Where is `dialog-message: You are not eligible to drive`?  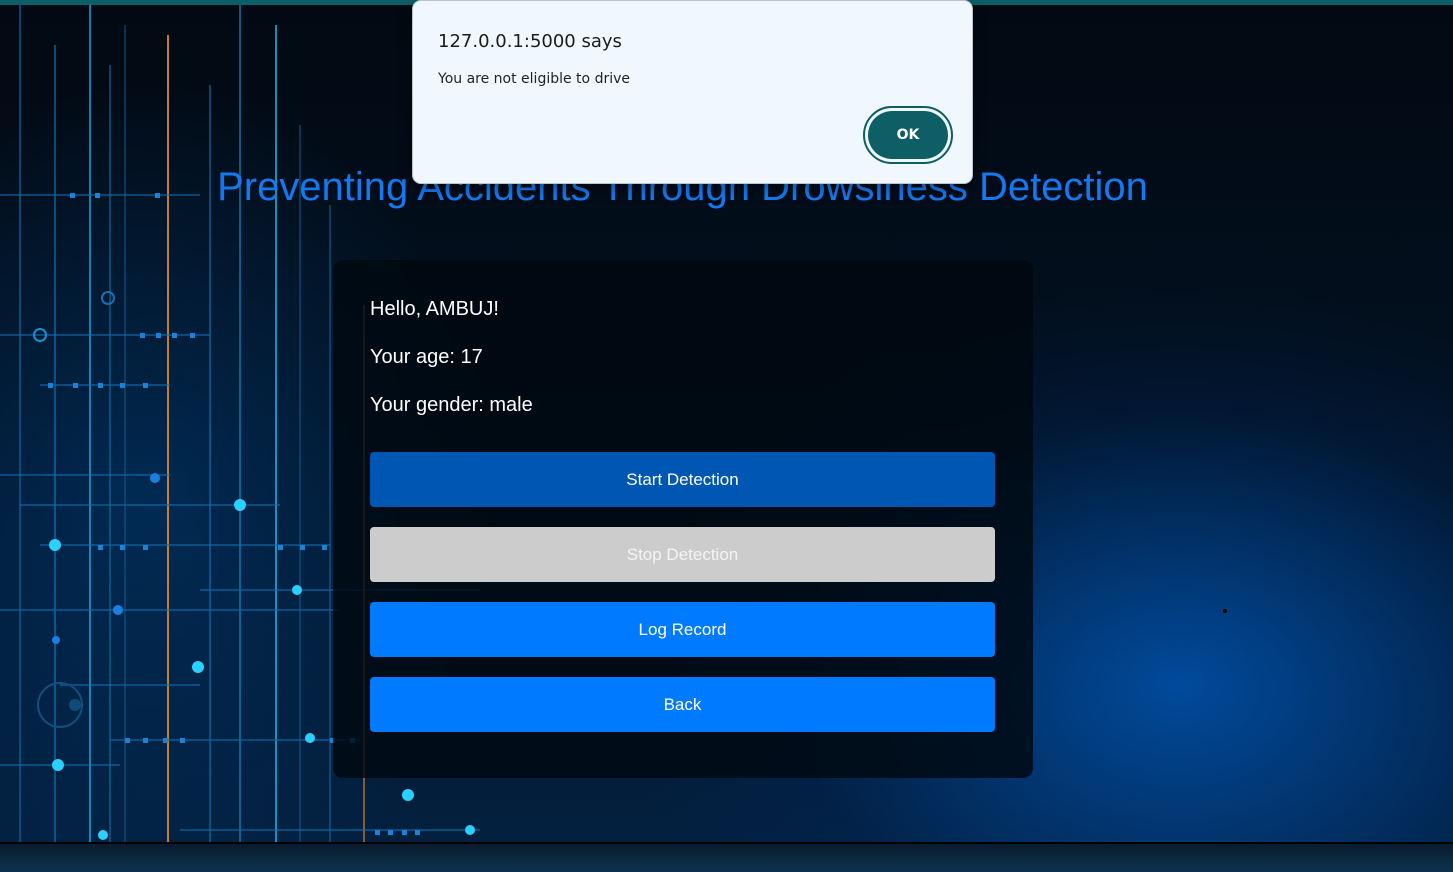 dialog-message: You are not eligible to drive is located at coordinates (534, 79).